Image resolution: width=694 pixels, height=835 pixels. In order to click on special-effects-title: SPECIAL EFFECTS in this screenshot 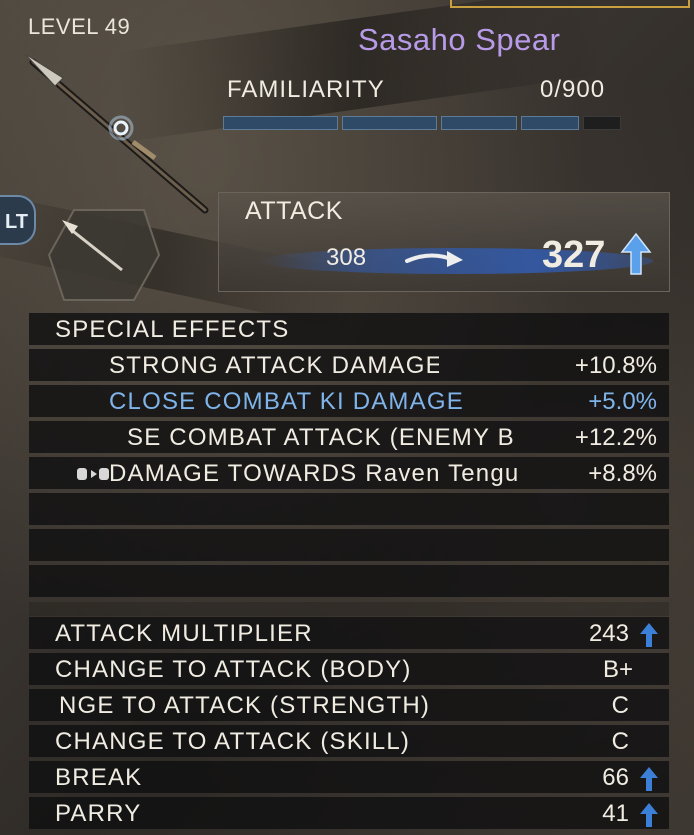, I will do `click(172, 329)`.